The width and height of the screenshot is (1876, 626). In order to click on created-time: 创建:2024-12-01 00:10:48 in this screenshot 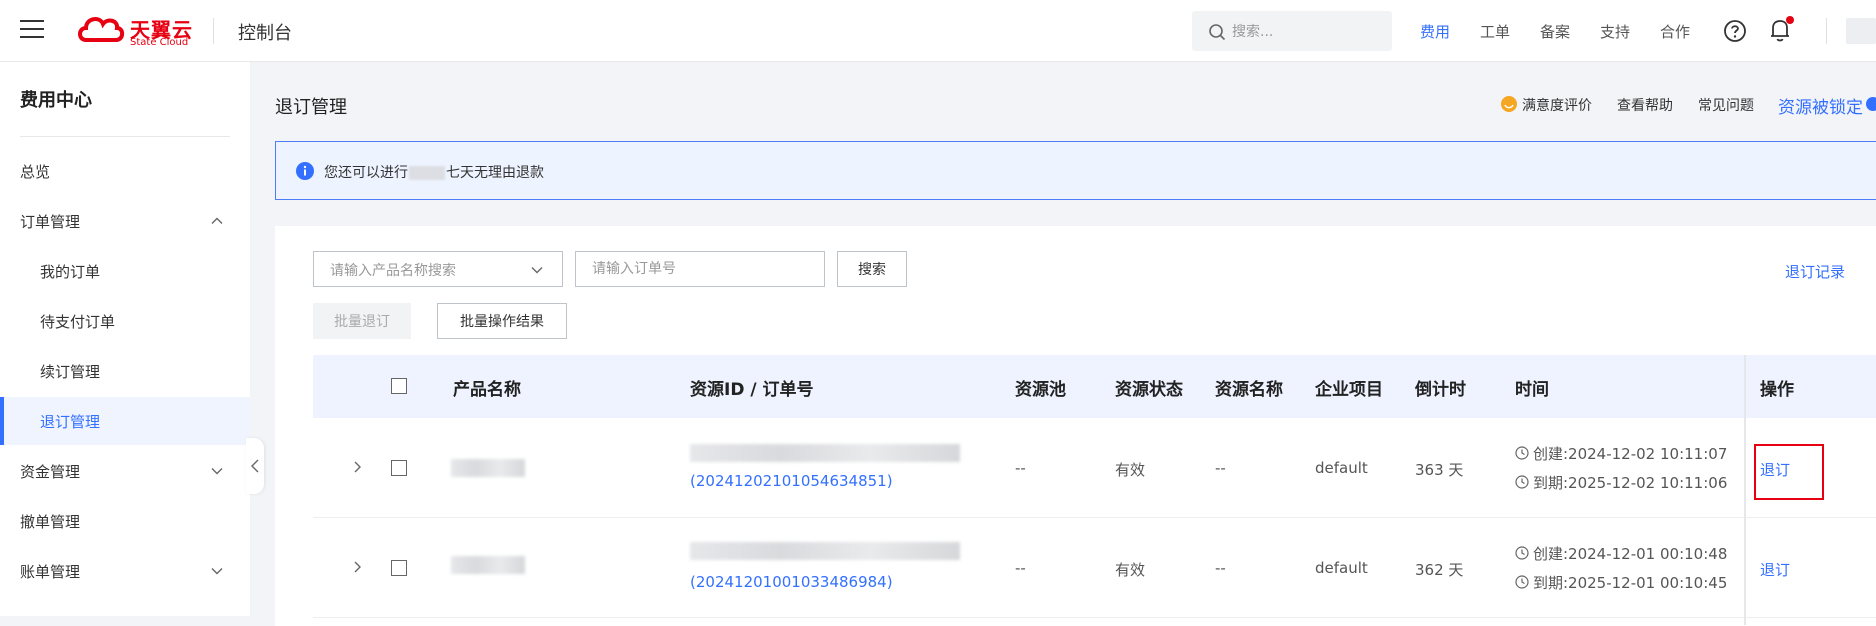, I will do `click(1621, 553)`.